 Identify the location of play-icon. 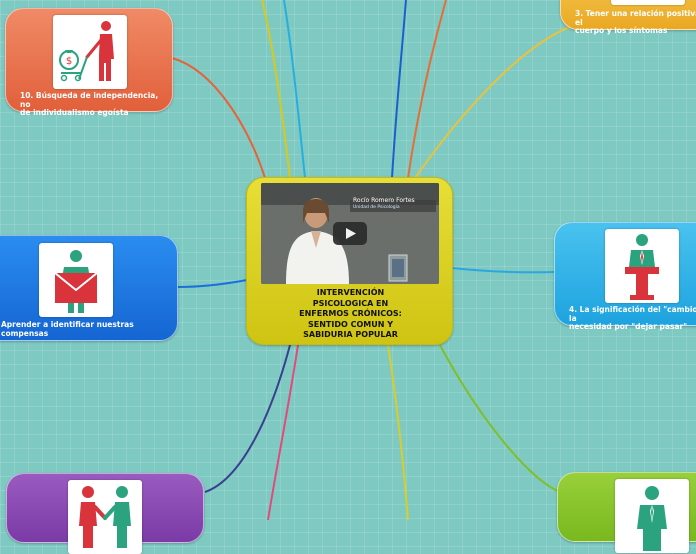
(351, 233).